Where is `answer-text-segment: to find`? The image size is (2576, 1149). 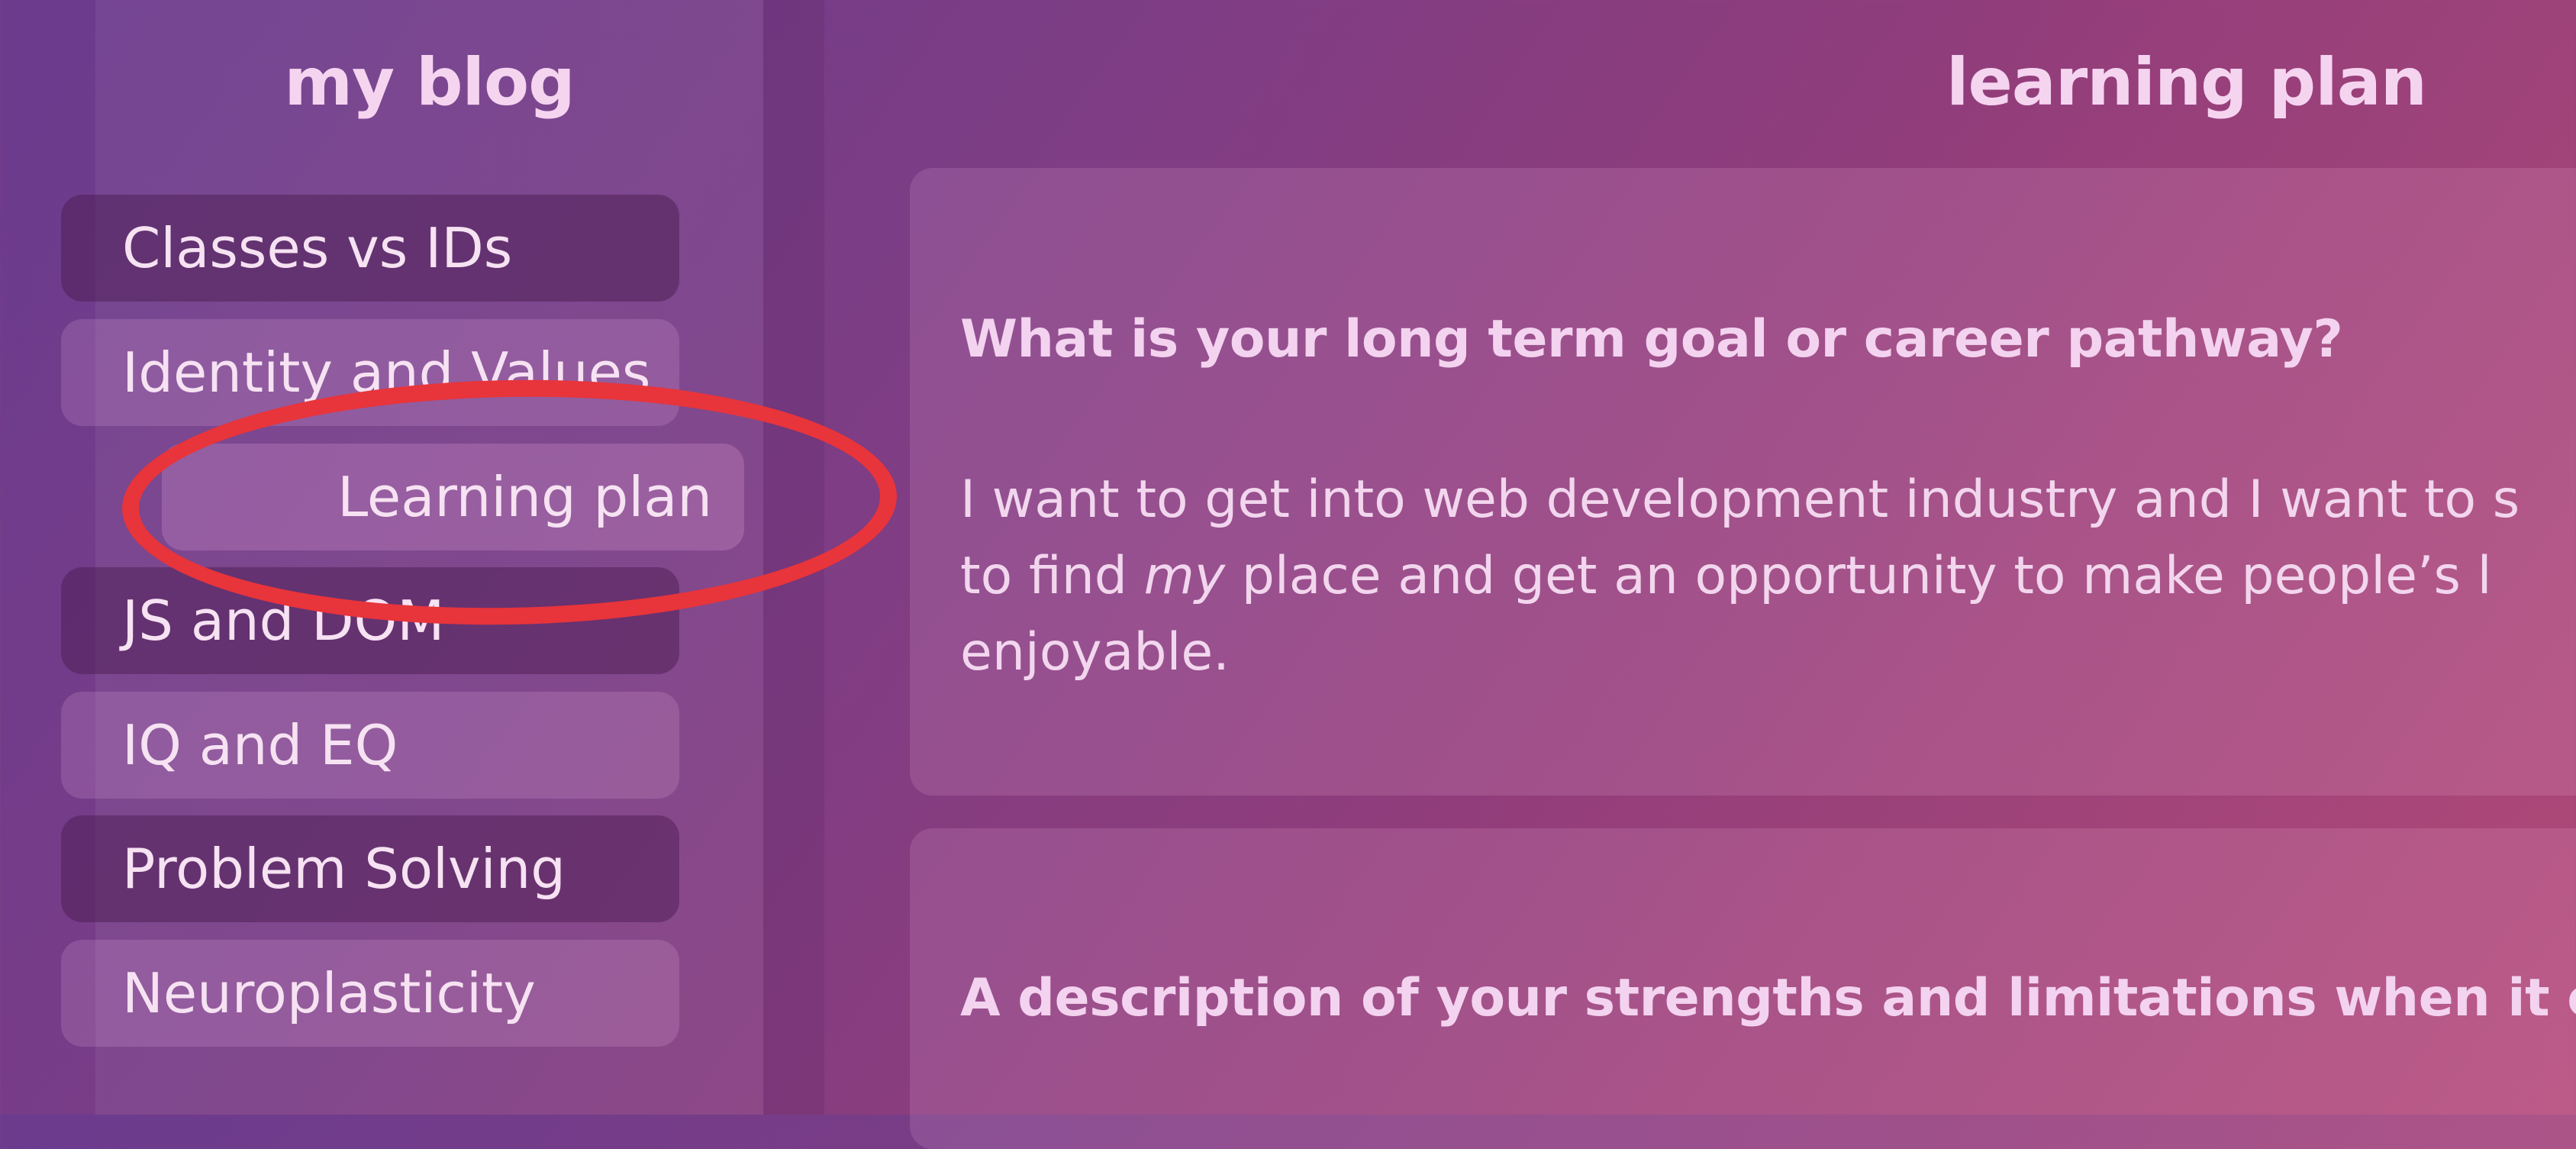 answer-text-segment: to find is located at coordinates (1052, 576).